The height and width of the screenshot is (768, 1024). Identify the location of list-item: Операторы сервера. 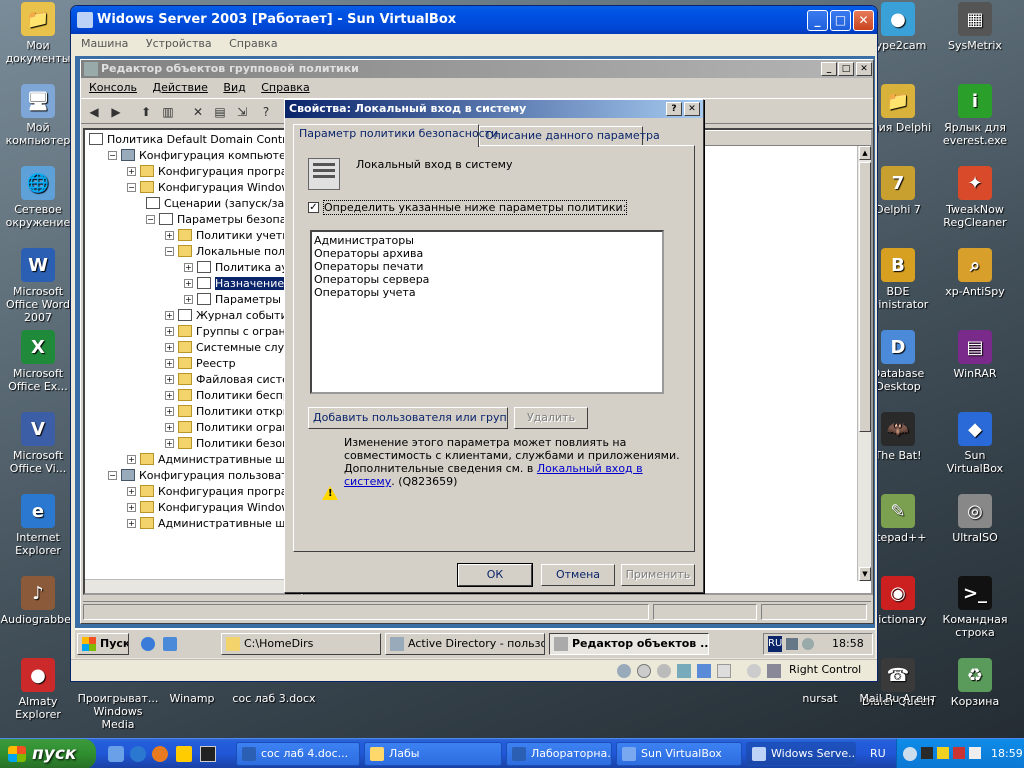
(487, 279).